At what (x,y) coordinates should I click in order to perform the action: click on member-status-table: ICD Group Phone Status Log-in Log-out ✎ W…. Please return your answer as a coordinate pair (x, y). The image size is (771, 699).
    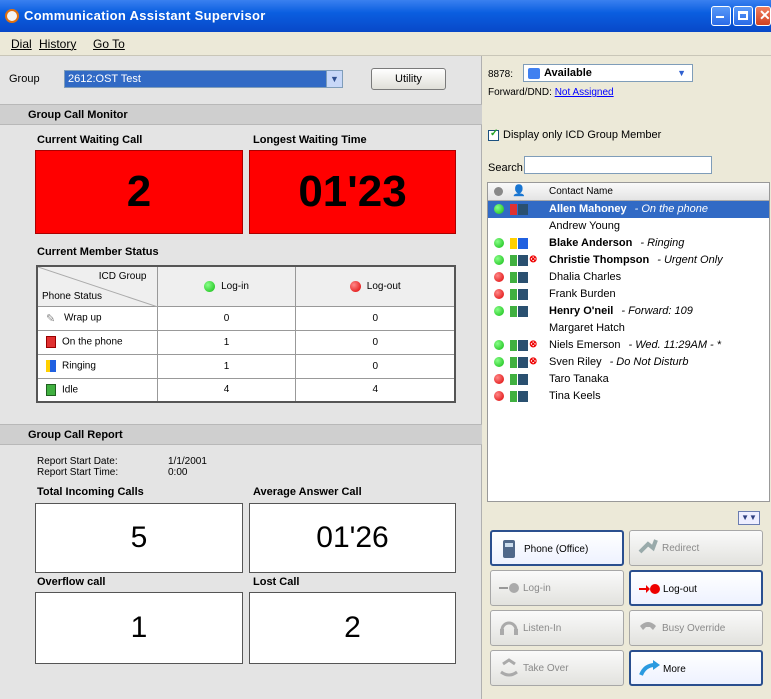
    Looking at the image, I should click on (246, 334).